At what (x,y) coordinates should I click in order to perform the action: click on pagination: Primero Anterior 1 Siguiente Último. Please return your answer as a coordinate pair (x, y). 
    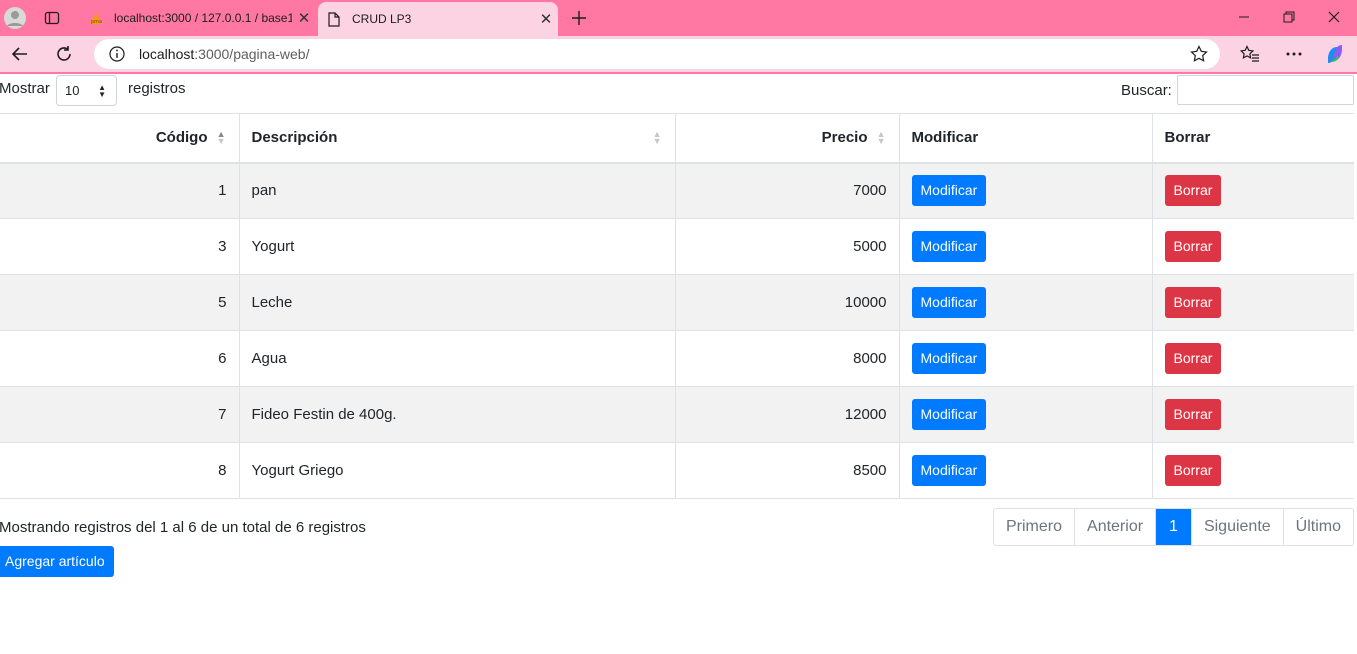
    Looking at the image, I should click on (1174, 527).